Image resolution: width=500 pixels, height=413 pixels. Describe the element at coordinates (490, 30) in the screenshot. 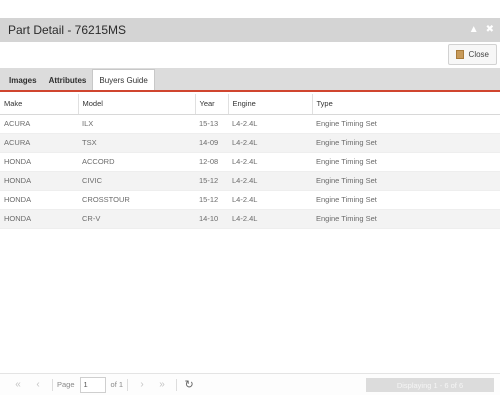

I see `x-icon: ✖` at that location.